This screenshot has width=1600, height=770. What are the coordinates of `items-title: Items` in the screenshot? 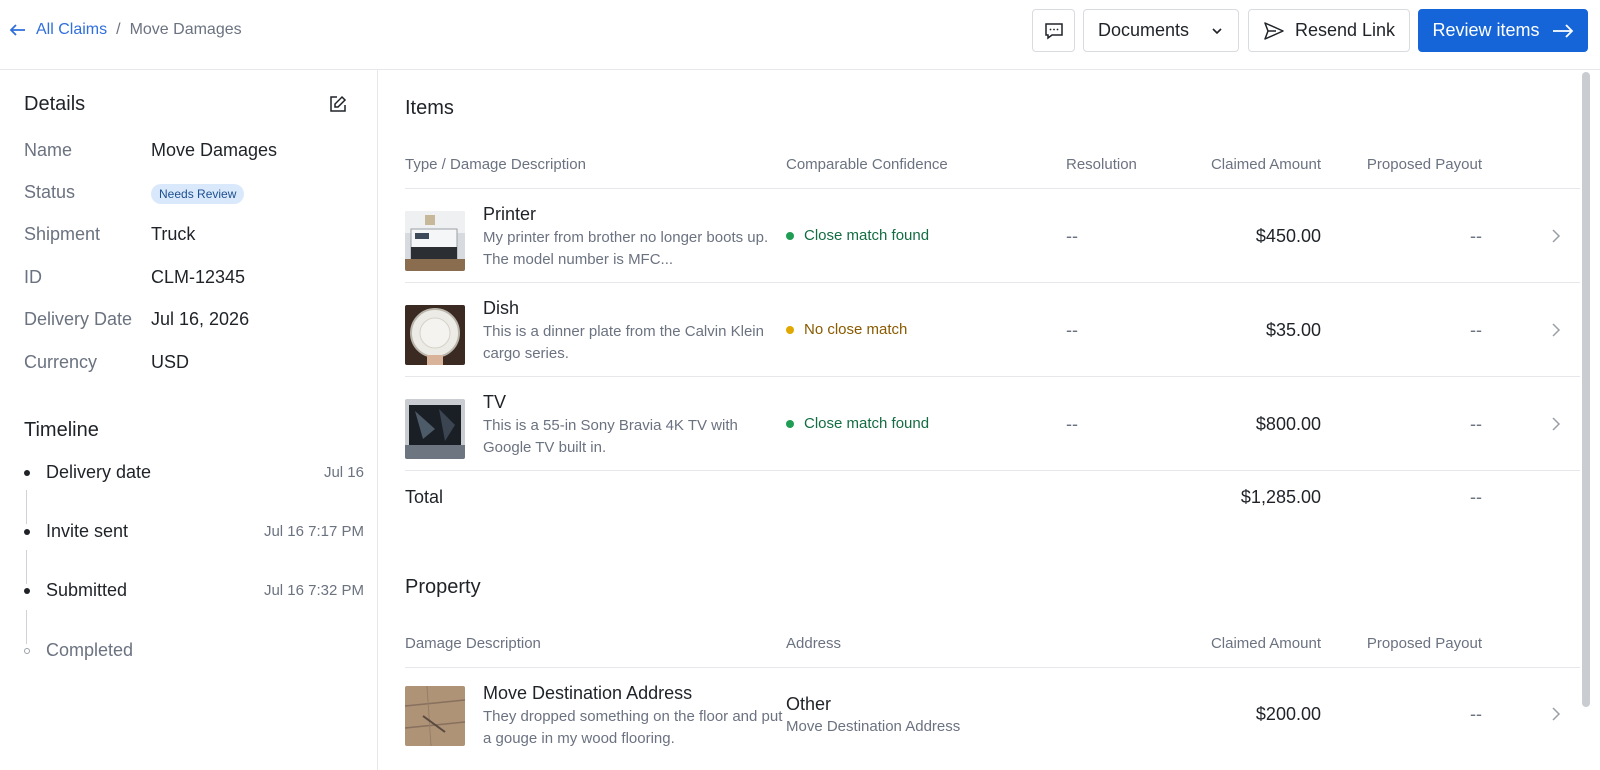 It's located at (429, 108).